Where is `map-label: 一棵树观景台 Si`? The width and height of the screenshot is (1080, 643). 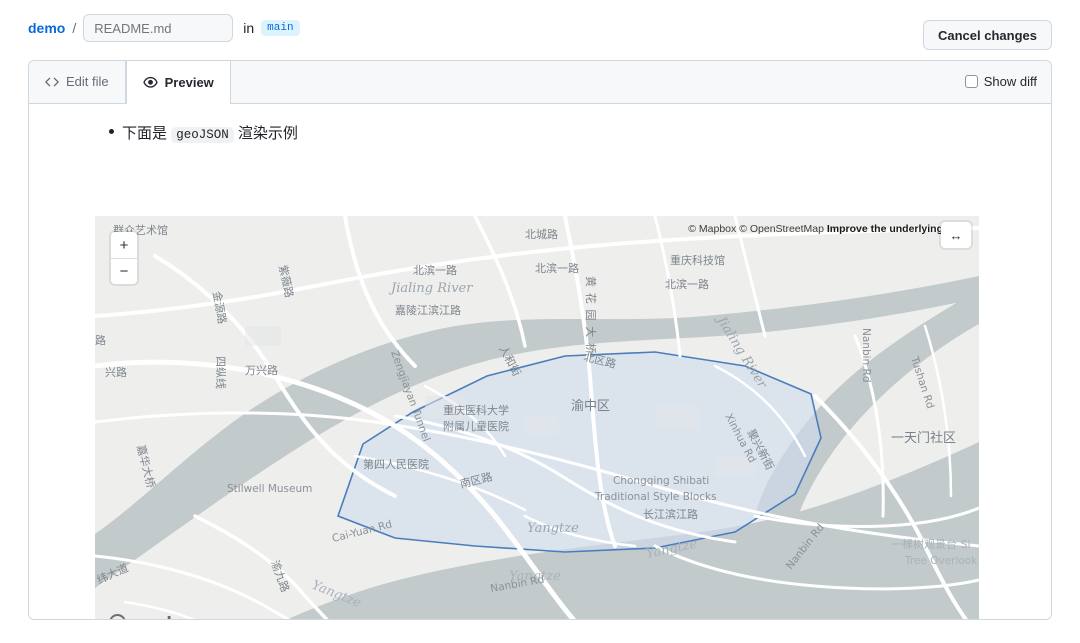 map-label: 一棵树观景台 Si is located at coordinates (931, 544).